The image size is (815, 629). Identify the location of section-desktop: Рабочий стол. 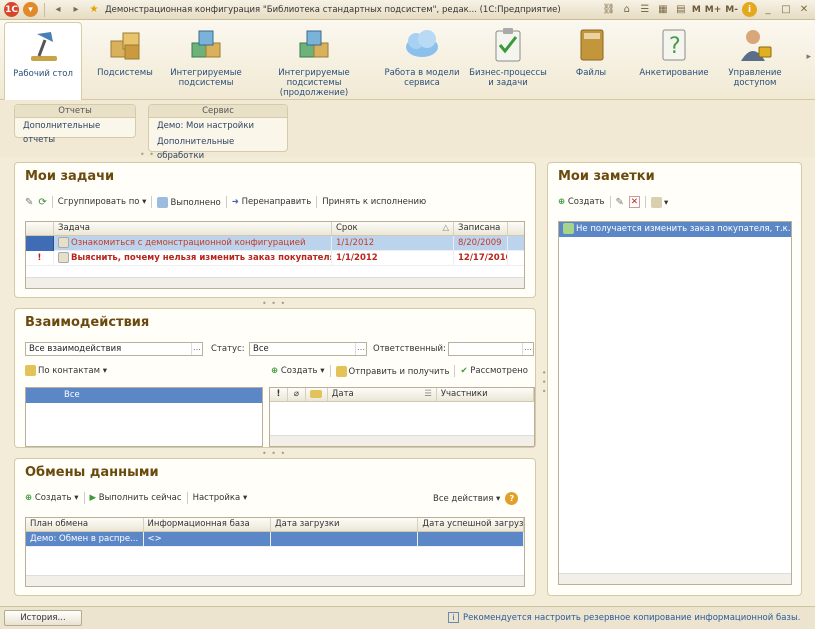
(43, 61).